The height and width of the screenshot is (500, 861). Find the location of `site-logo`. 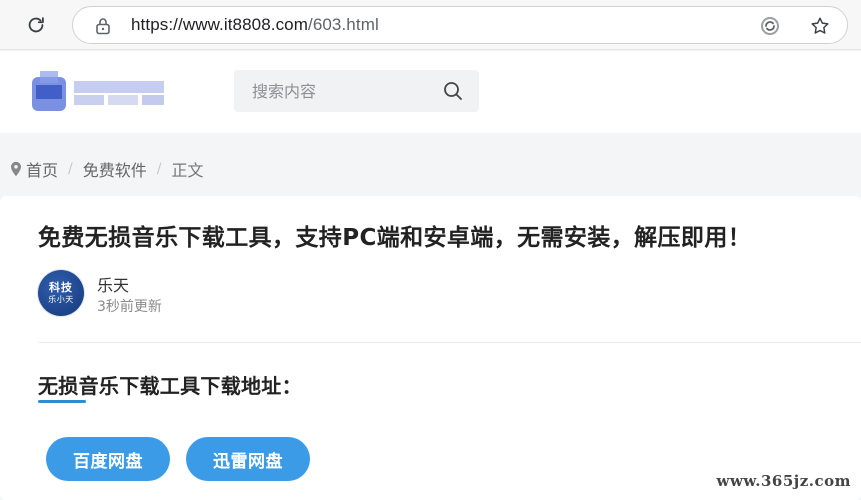

site-logo is located at coordinates (100, 93).